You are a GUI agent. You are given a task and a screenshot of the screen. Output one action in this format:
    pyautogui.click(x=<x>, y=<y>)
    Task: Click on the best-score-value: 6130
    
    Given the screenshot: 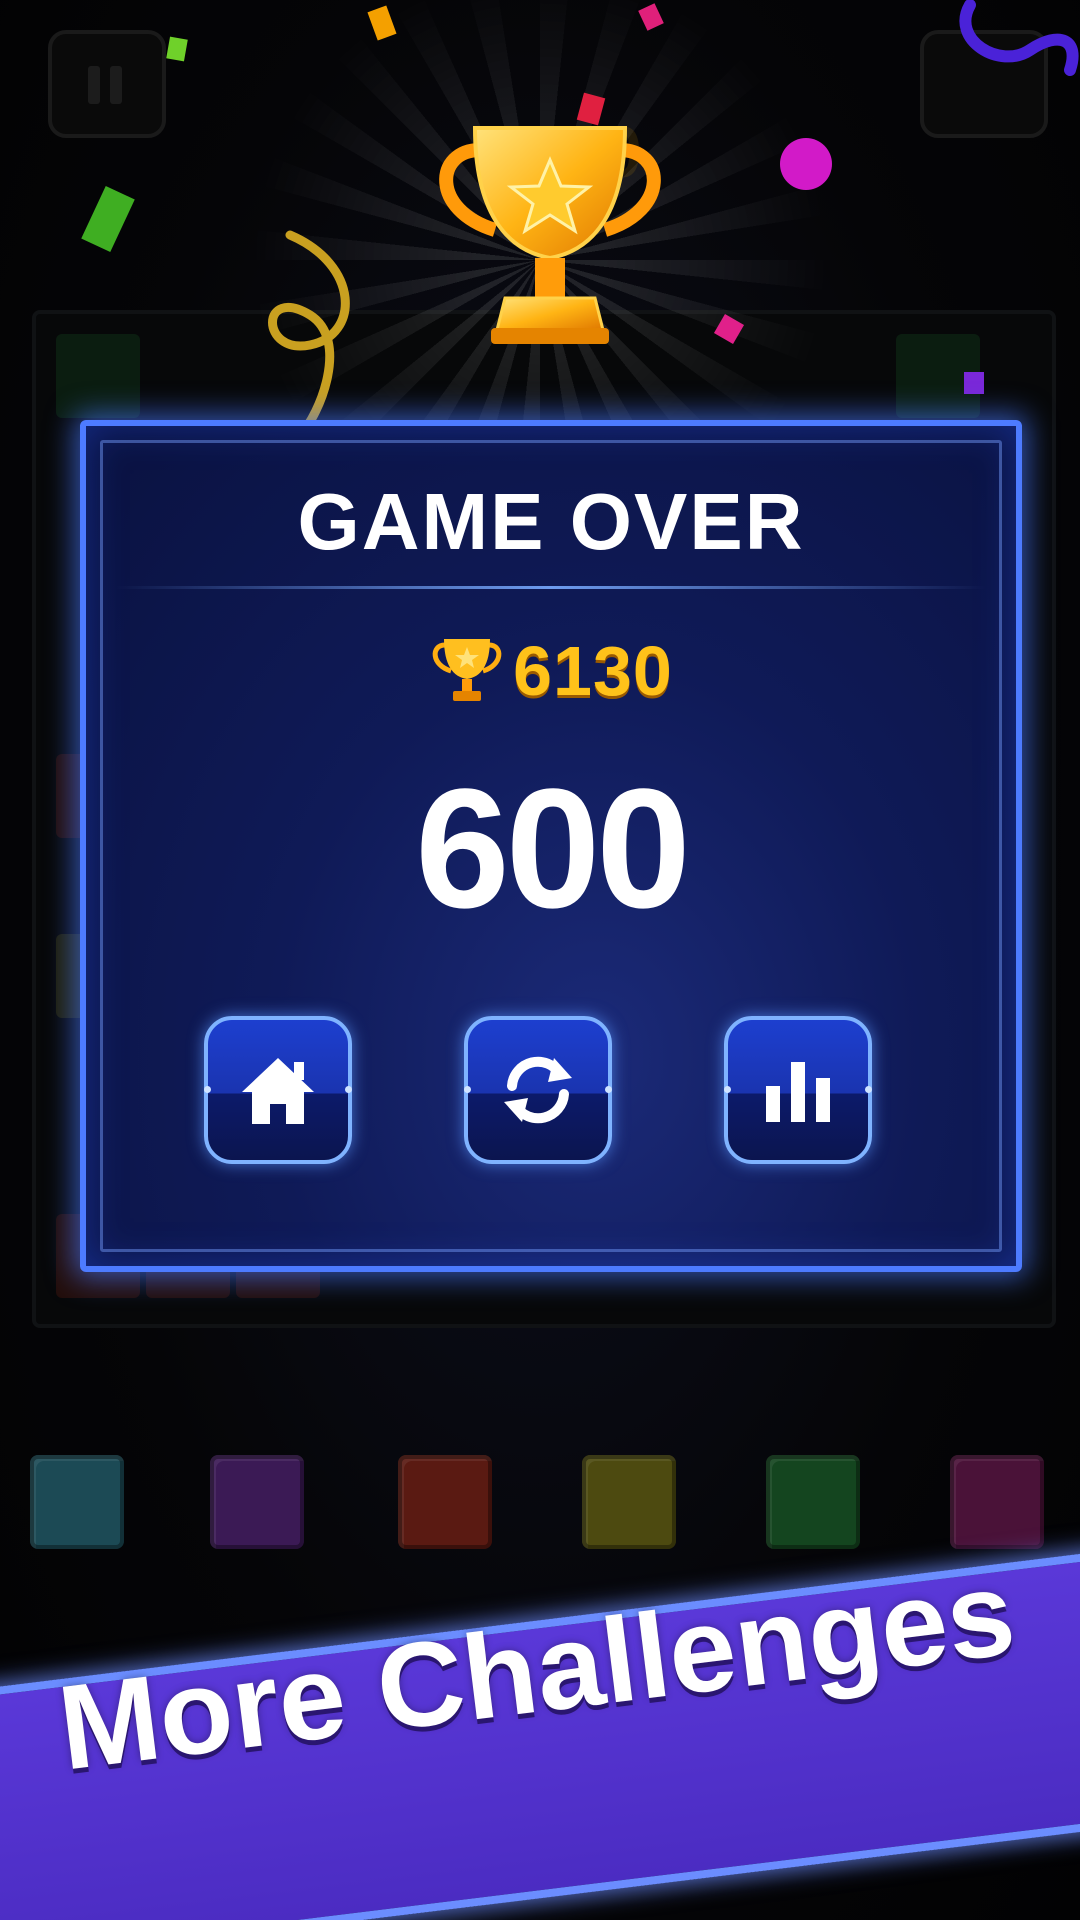 What is the action you would take?
    pyautogui.click(x=593, y=671)
    